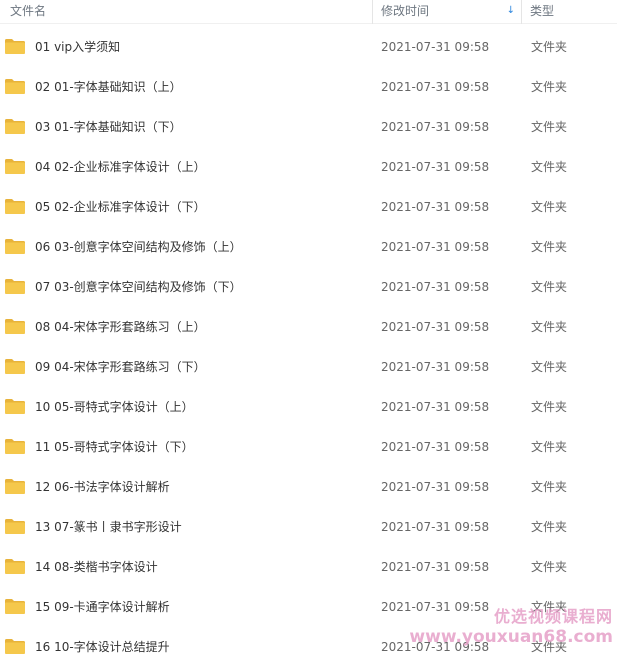 This screenshot has width=617, height=667. What do you see at coordinates (114, 407) in the screenshot?
I see `file-name: 10 05-哥特式字体设计（上）` at bounding box center [114, 407].